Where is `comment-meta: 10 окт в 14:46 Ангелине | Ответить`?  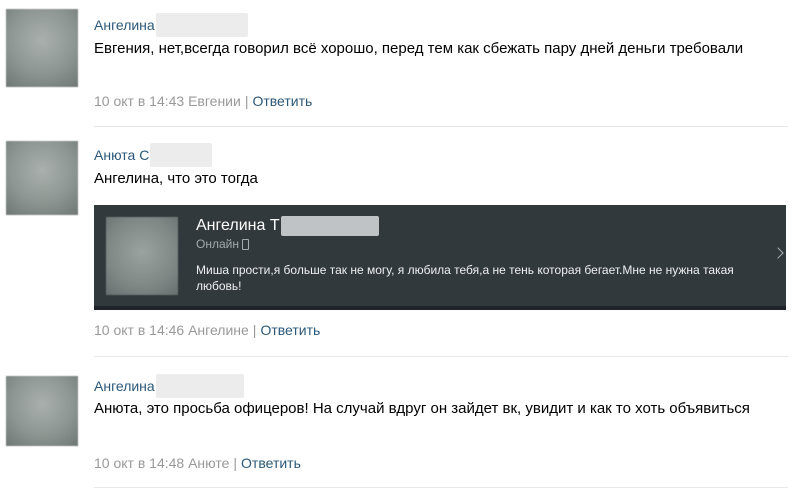 comment-meta: 10 окт в 14:46 Ангелине | Ответить is located at coordinates (207, 330).